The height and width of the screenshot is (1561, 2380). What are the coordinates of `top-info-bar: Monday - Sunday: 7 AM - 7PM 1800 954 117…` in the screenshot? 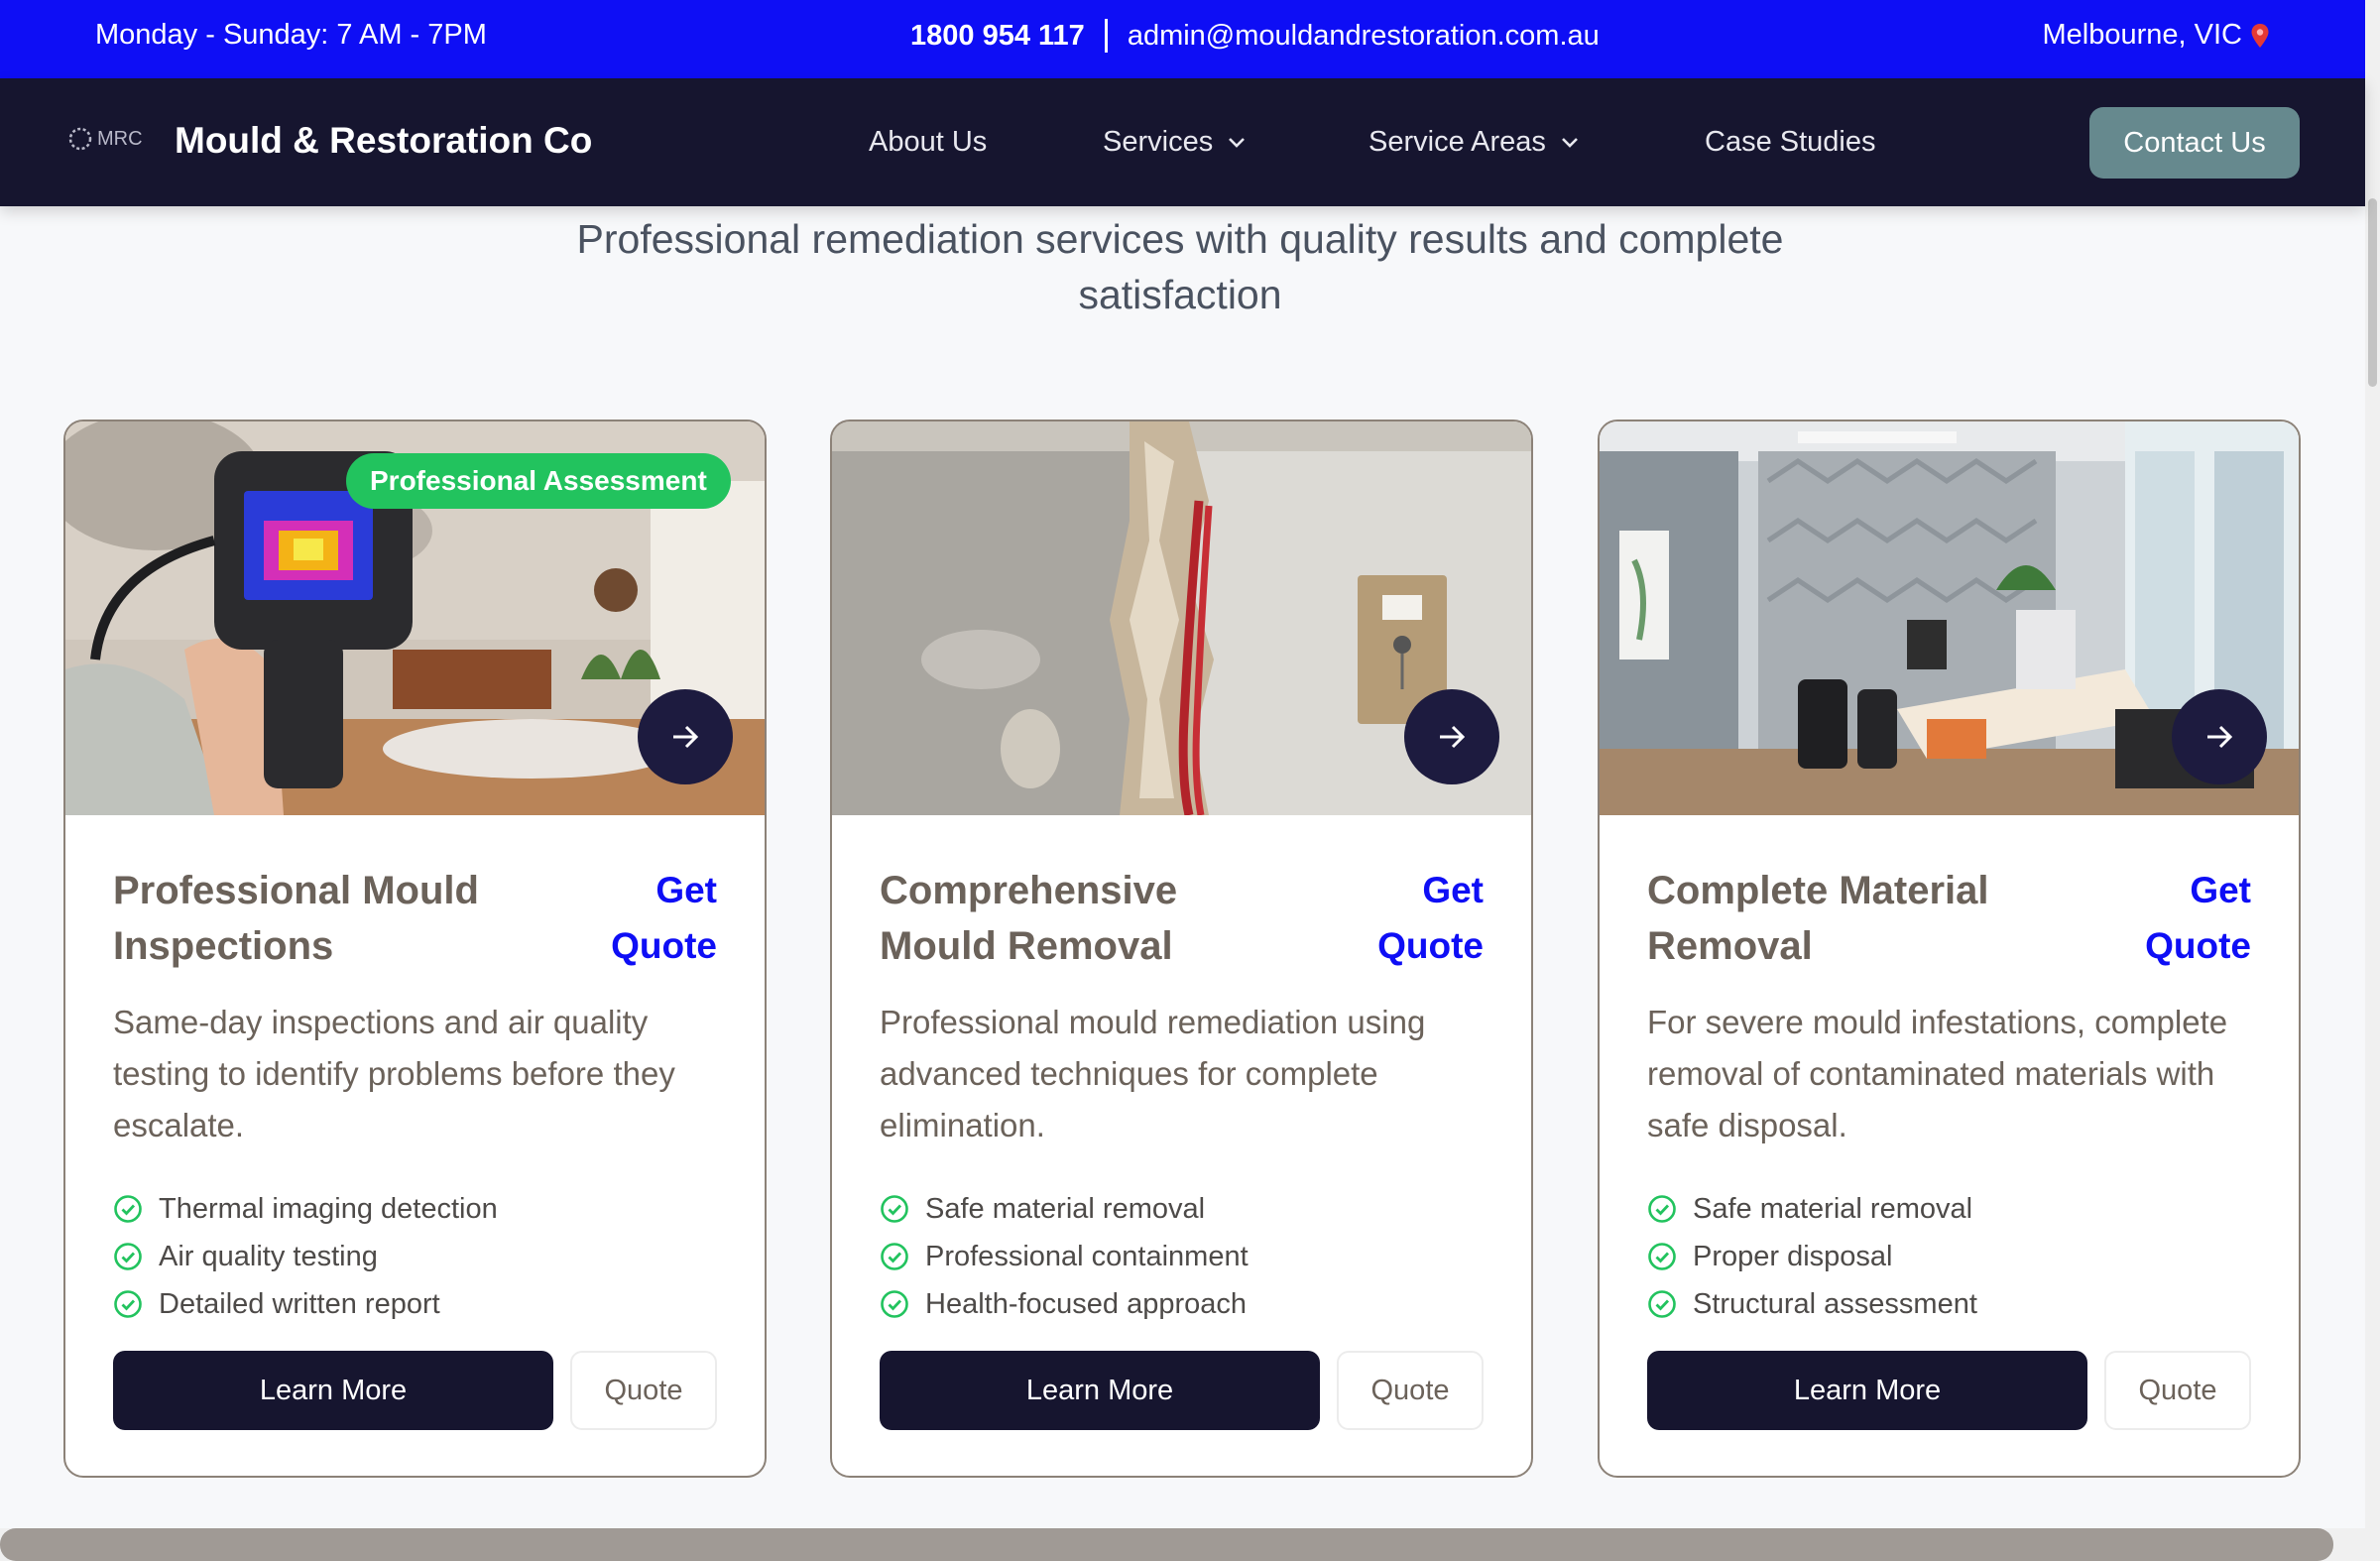 It's located at (1182, 39).